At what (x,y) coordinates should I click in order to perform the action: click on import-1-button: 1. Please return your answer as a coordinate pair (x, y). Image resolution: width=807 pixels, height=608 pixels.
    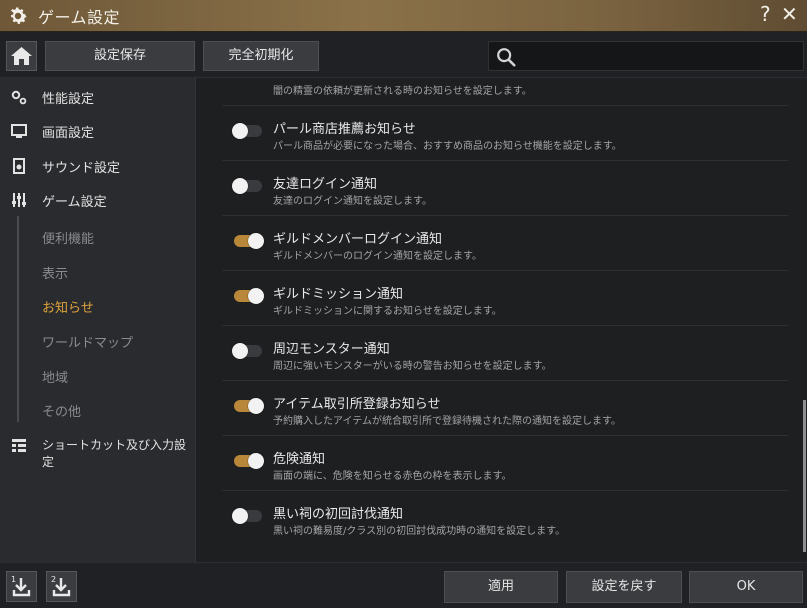
    Looking at the image, I should click on (21, 586).